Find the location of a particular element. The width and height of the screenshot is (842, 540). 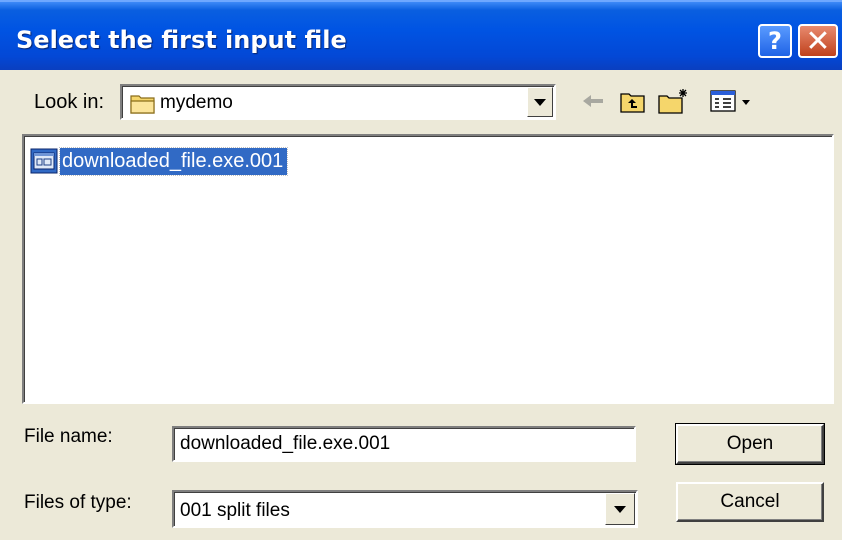

help-button: ? is located at coordinates (775, 41).